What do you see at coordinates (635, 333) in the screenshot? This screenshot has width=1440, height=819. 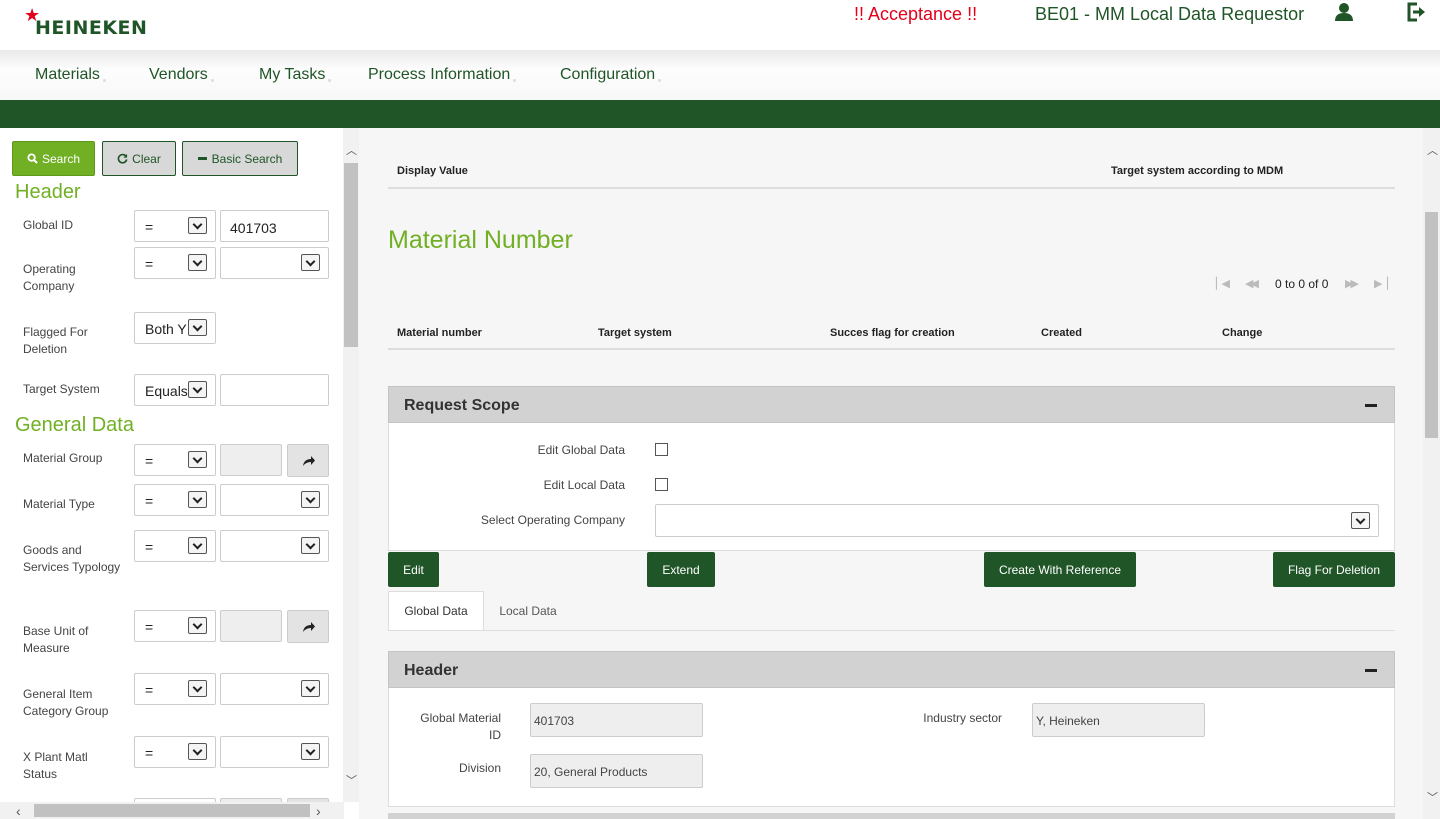 I see `col-target-system: Target system` at bounding box center [635, 333].